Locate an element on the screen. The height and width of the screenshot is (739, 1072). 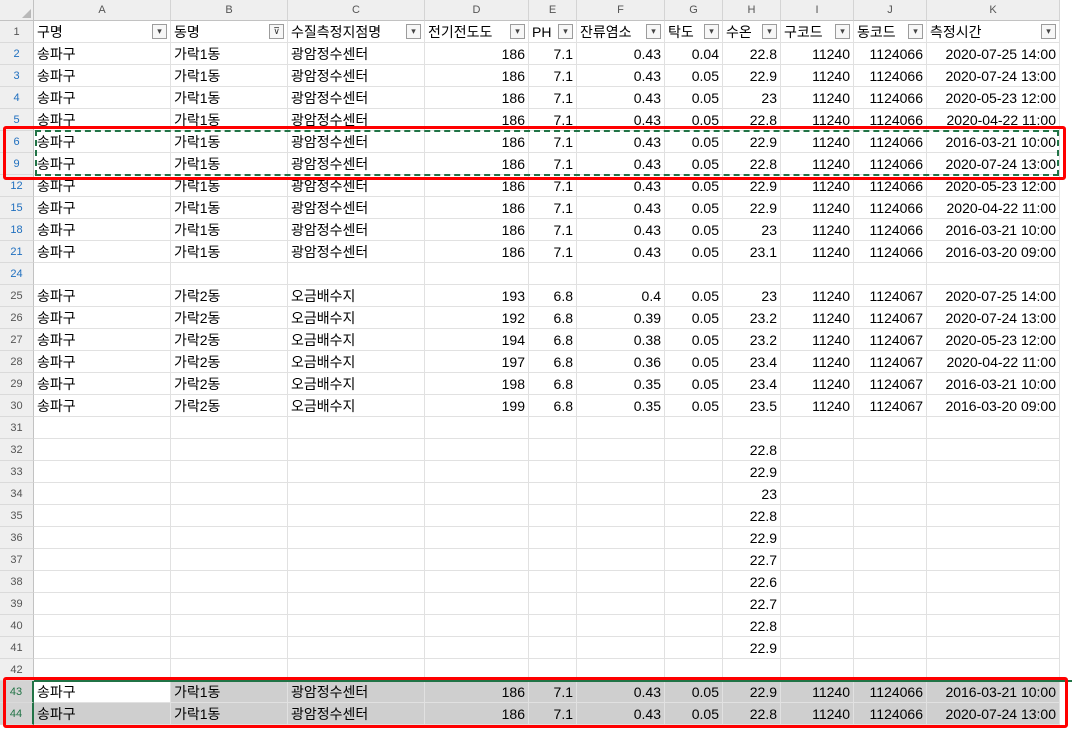
cell-g34 is located at coordinates (694, 494).